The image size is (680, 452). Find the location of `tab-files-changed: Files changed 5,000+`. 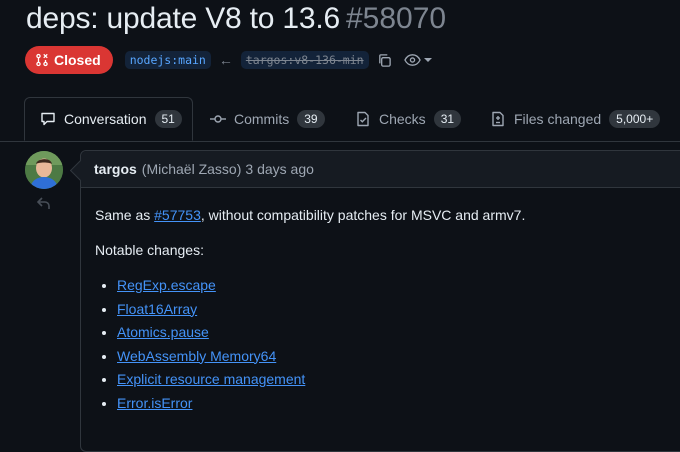

tab-files-changed: Files changed 5,000+ is located at coordinates (575, 119).